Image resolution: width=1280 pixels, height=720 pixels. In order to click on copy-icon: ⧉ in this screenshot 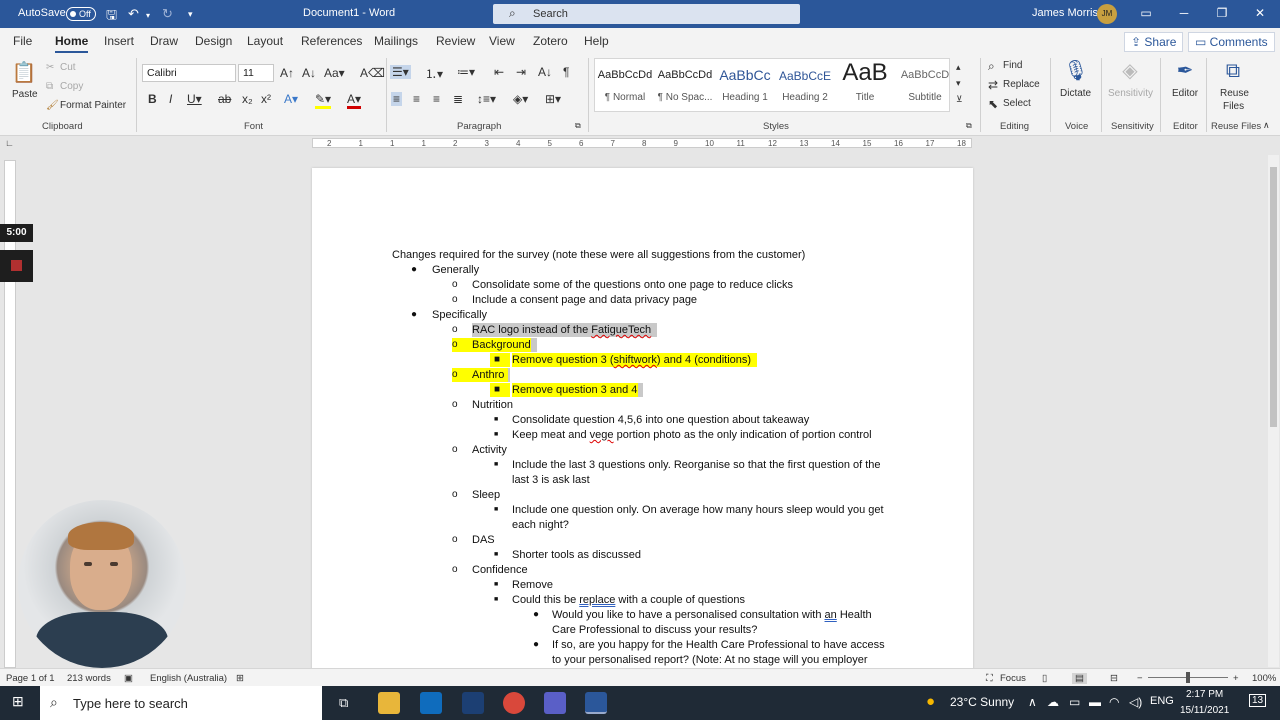, I will do `click(49, 86)`.